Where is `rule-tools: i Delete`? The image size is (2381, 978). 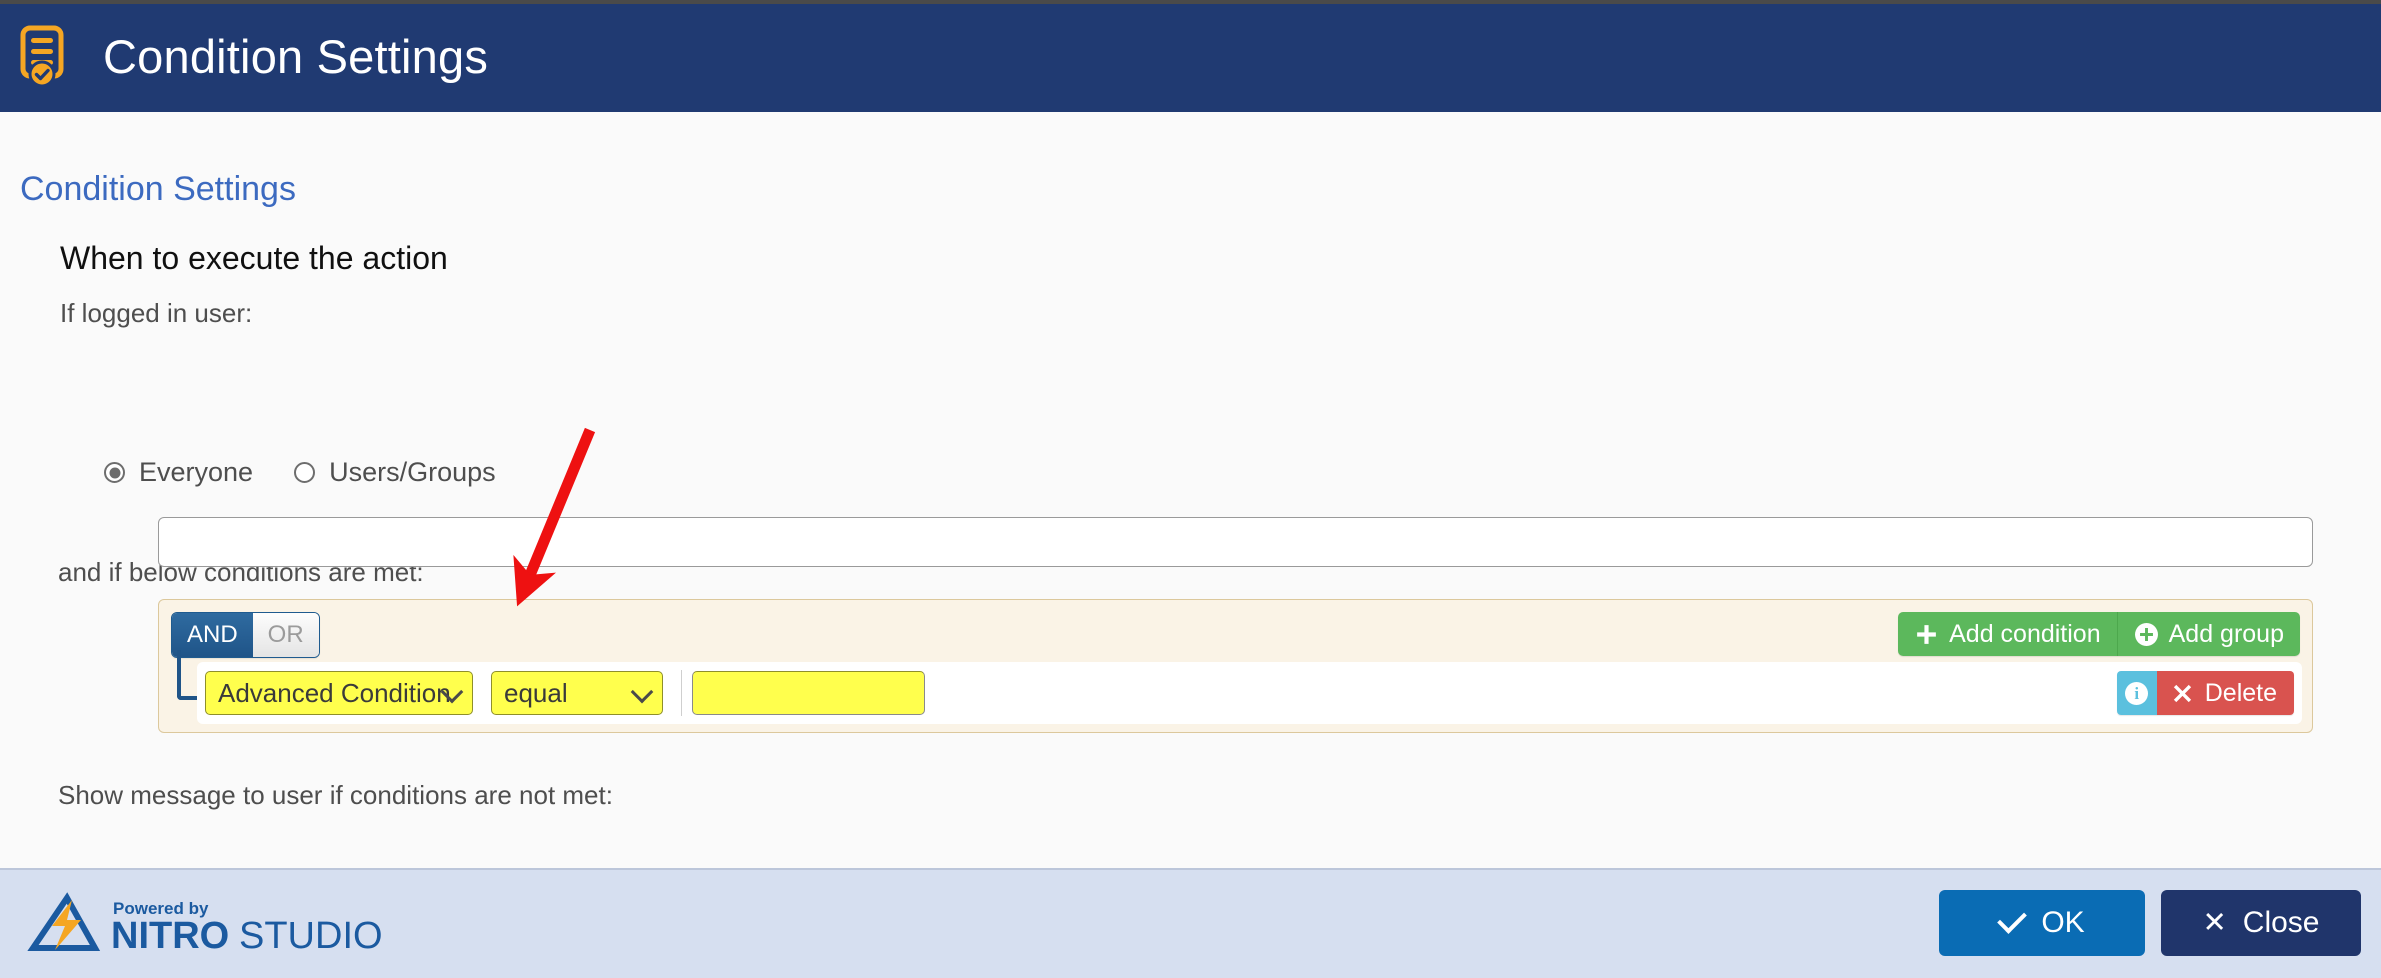 rule-tools: i Delete is located at coordinates (2205, 693).